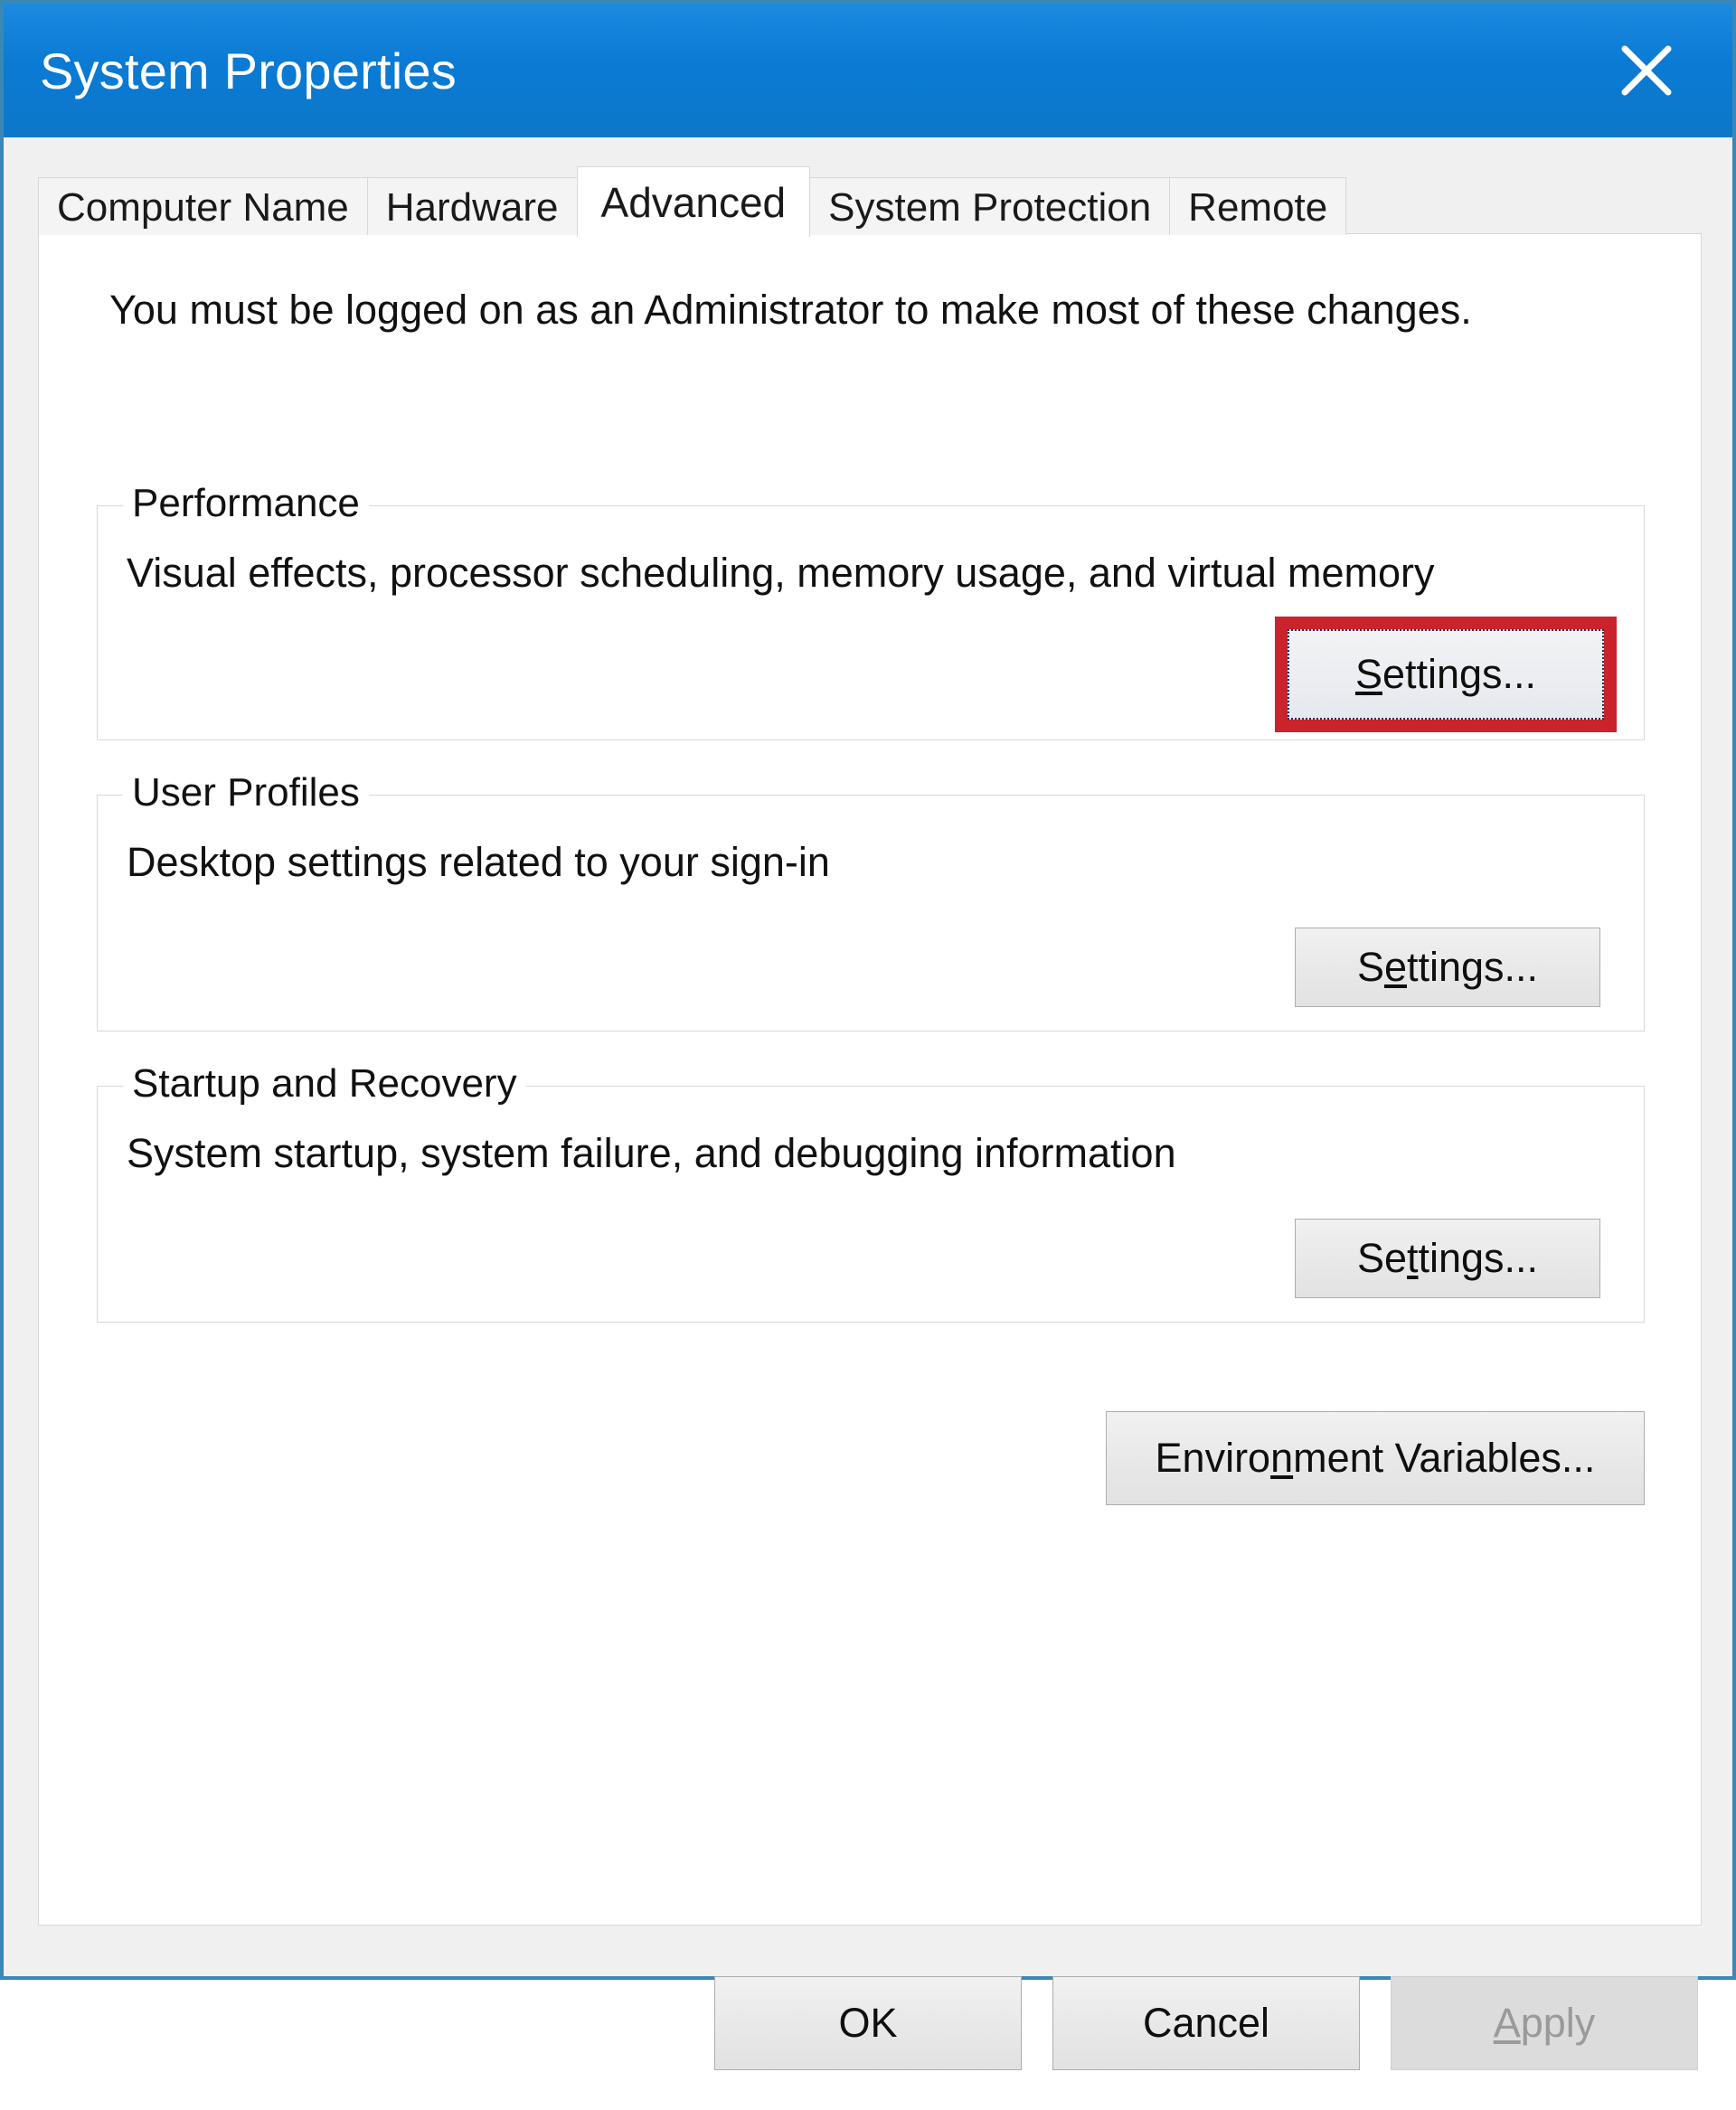 The width and height of the screenshot is (1736, 2110). Describe the element at coordinates (246, 792) in the screenshot. I see `group-user-profiles-label: User Profiles` at that location.